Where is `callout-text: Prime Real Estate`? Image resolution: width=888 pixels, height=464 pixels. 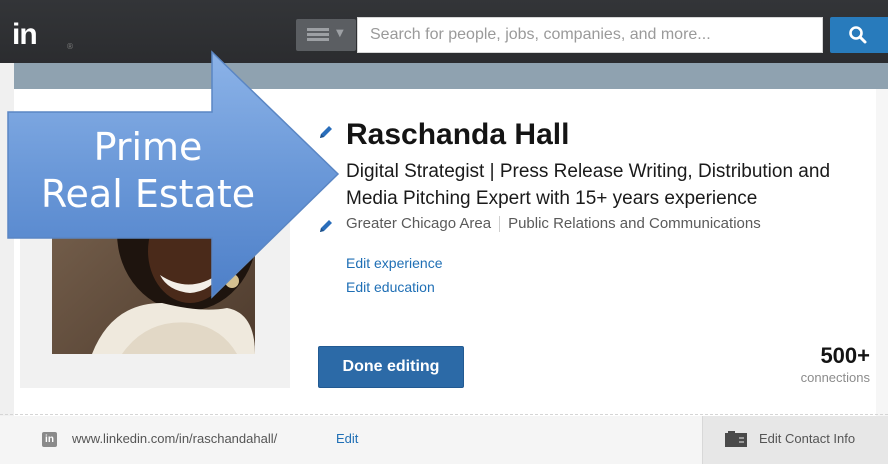 callout-text: Prime Real Estate is located at coordinates (148, 171).